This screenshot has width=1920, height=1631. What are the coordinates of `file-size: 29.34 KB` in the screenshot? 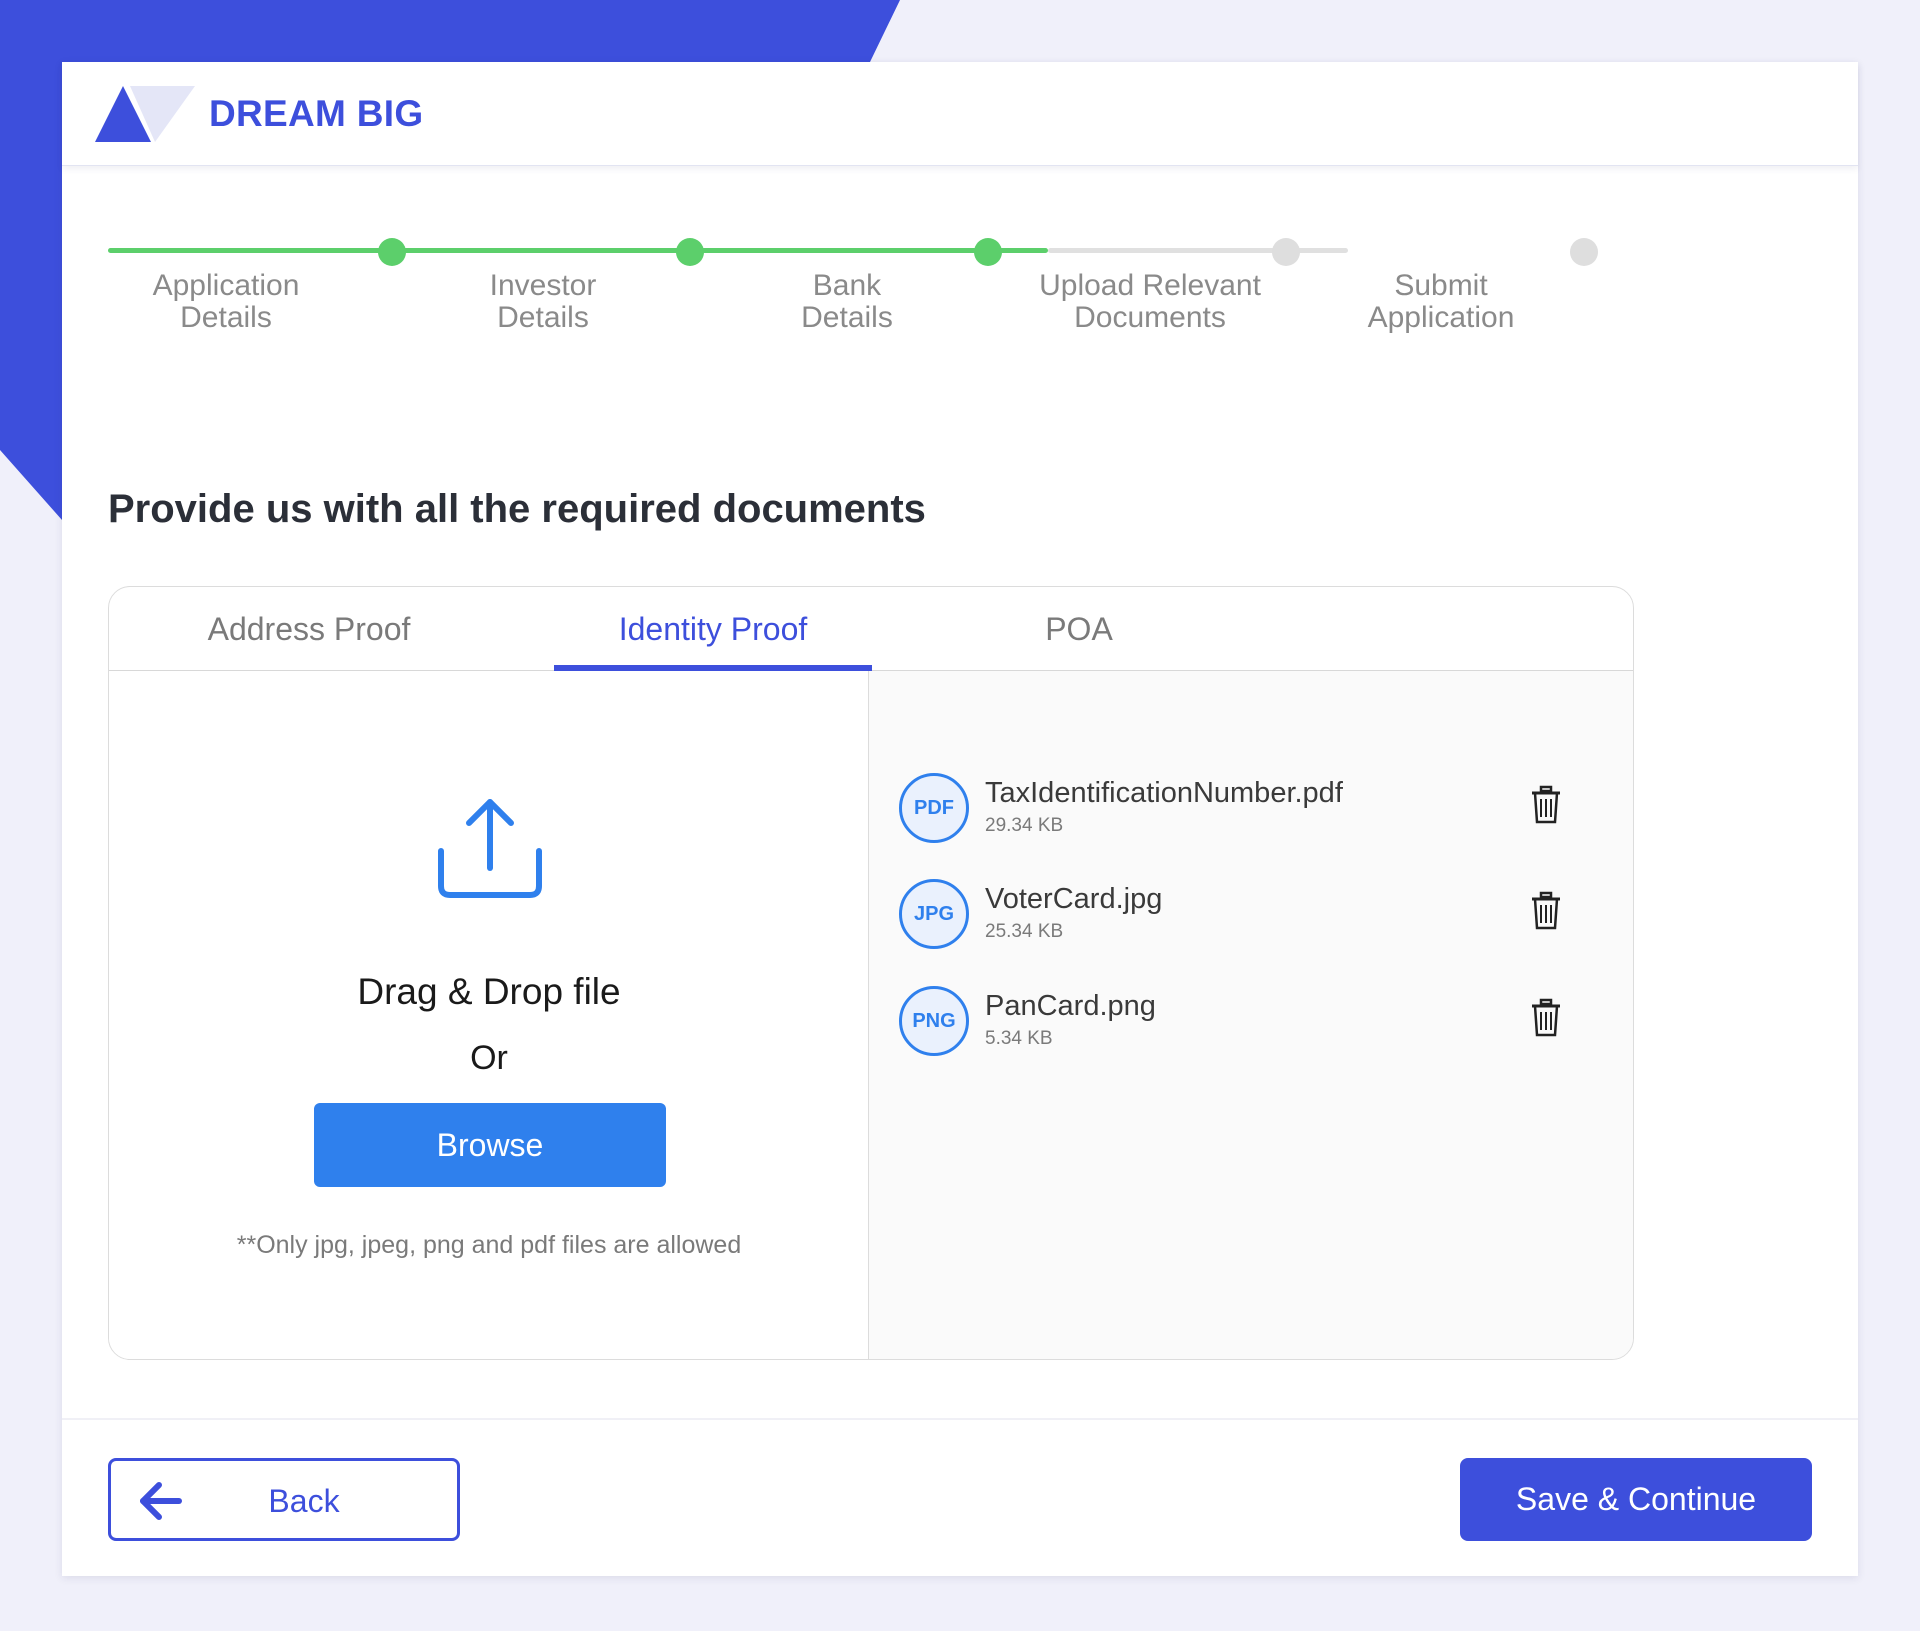 It's located at (1024, 825).